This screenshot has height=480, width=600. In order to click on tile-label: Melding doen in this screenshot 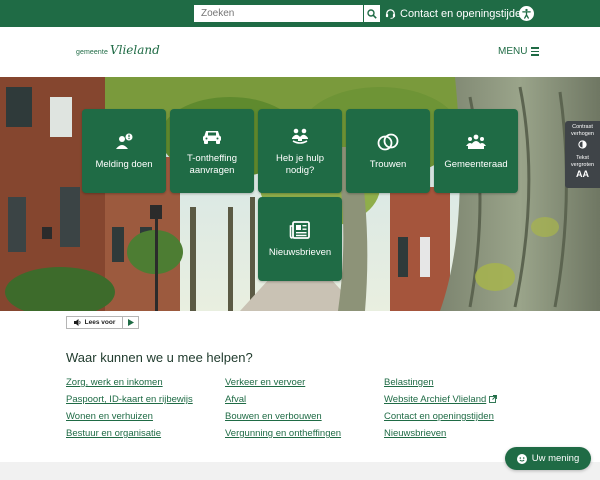, I will do `click(124, 164)`.